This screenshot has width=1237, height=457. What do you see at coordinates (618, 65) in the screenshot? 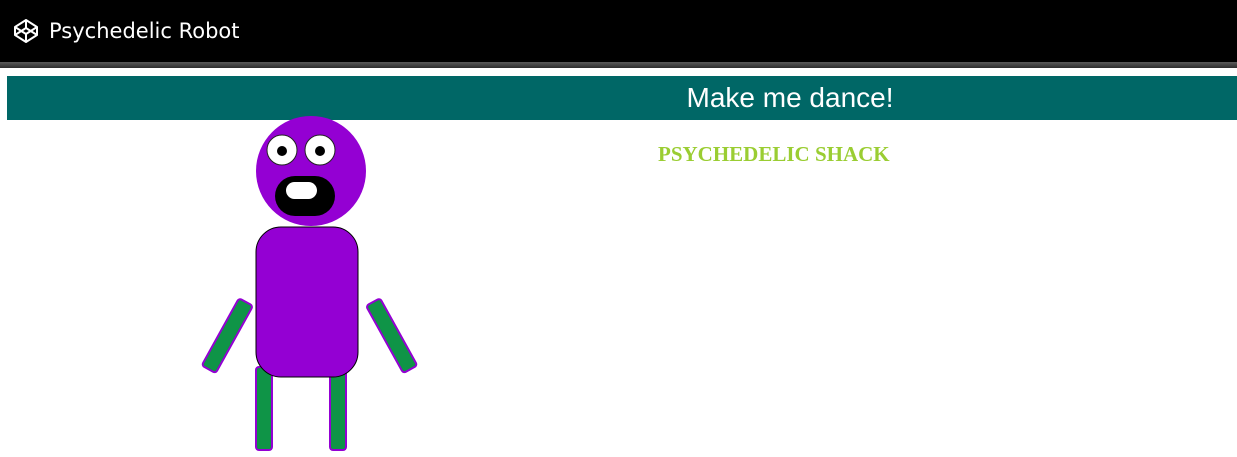
I see `top-bar-divider` at bounding box center [618, 65].